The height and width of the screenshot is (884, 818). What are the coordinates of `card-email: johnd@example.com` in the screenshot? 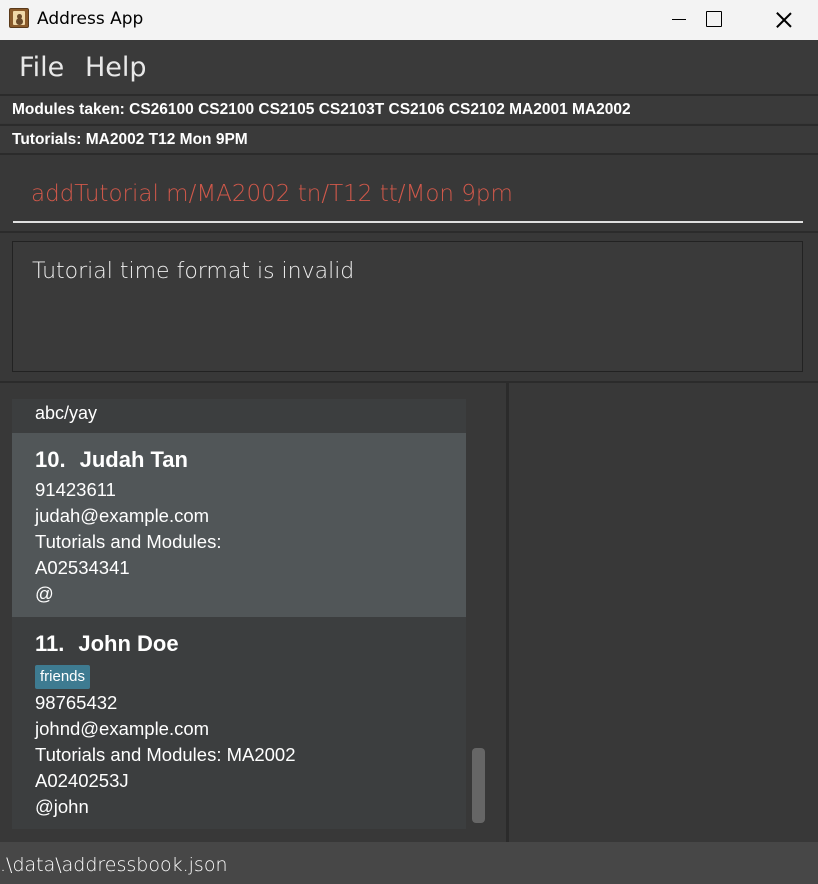 It's located at (122, 728).